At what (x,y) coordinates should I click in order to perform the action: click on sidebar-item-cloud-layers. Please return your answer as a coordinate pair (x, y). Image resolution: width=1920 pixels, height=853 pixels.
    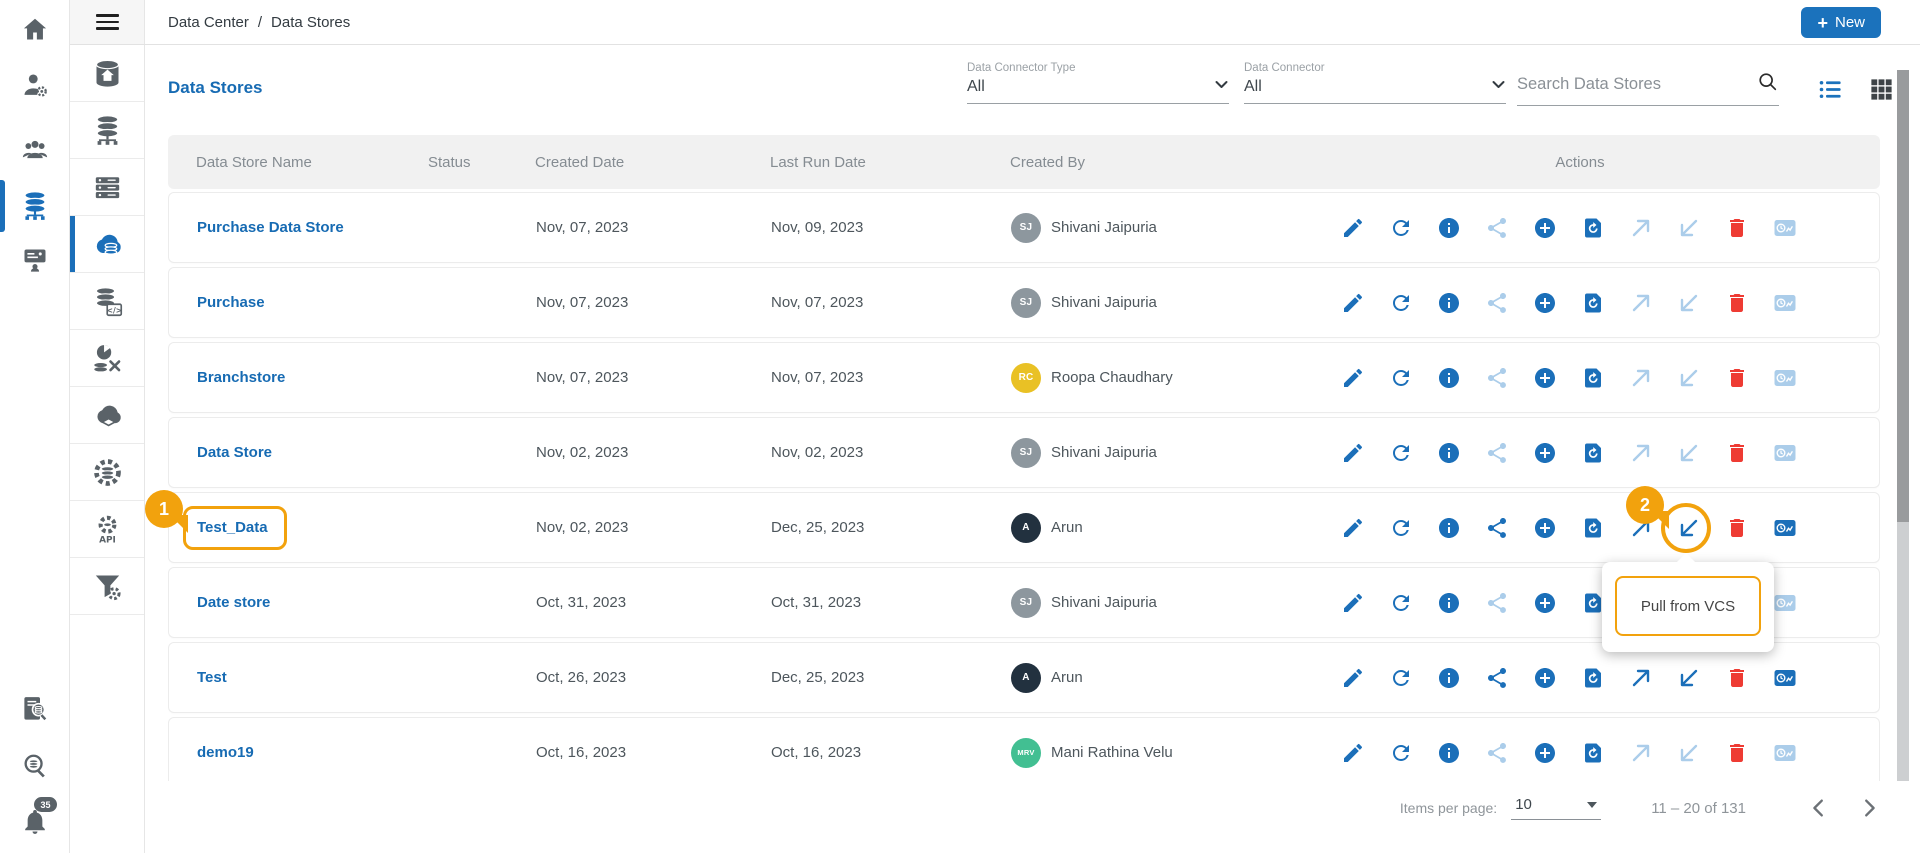
    Looking at the image, I should click on (107, 415).